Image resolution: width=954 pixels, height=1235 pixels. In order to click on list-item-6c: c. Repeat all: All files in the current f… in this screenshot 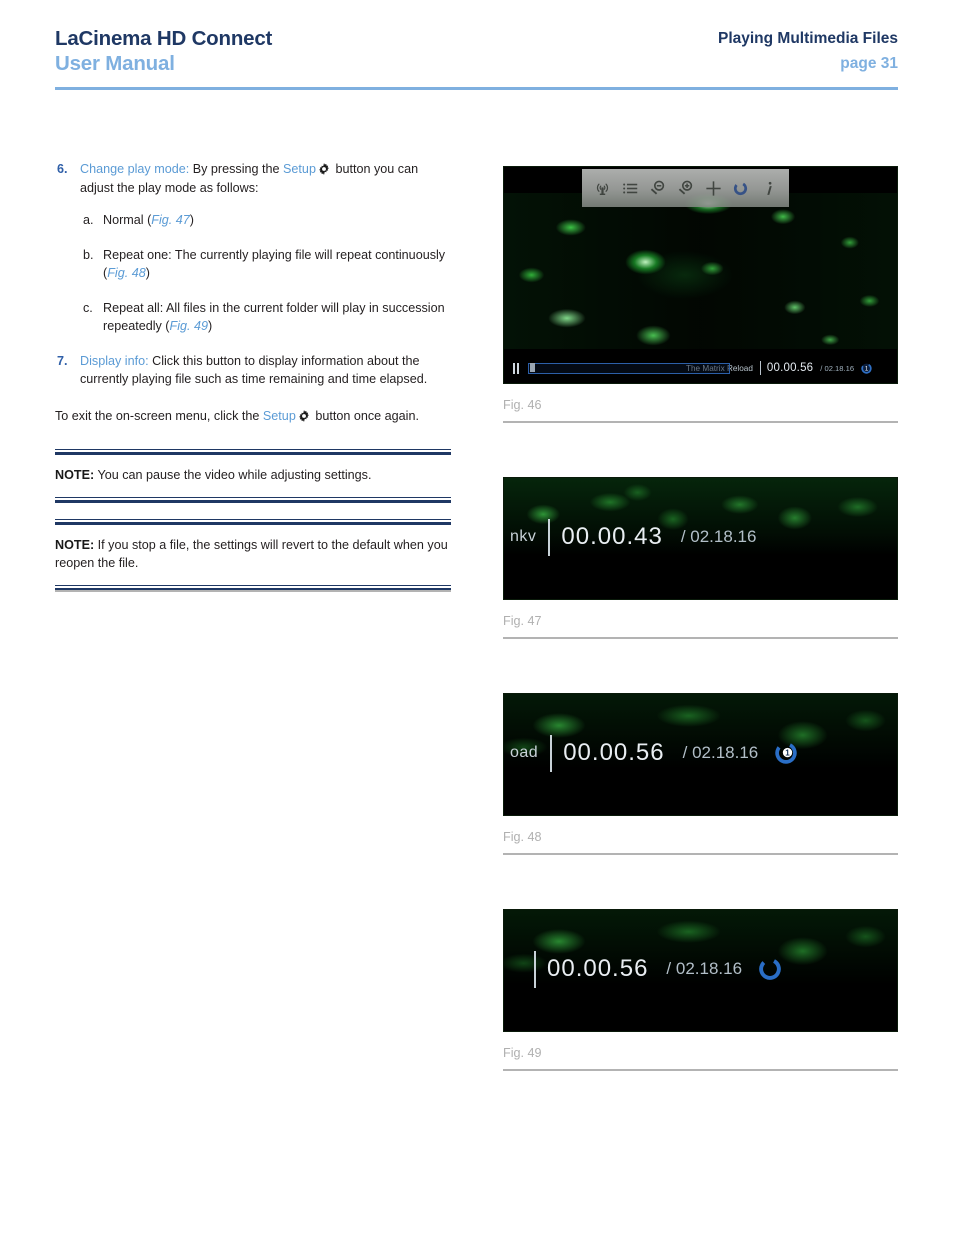, I will do `click(253, 317)`.